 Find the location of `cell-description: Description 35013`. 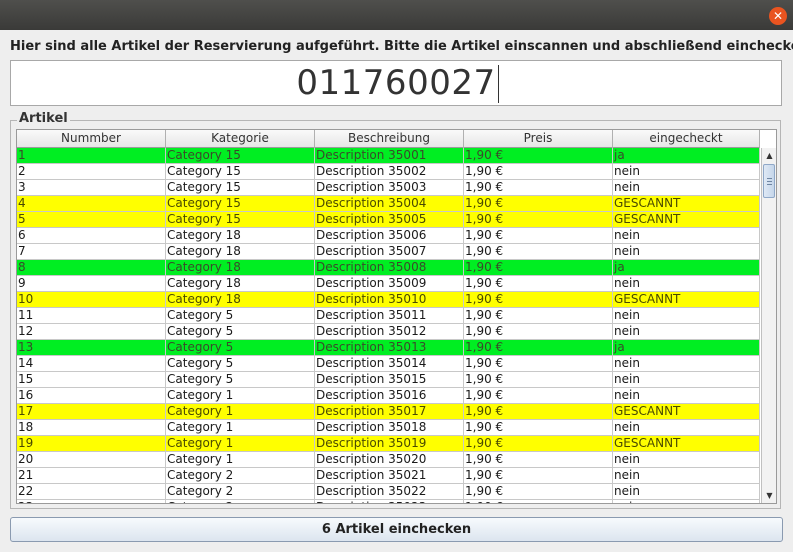

cell-description: Description 35013 is located at coordinates (389, 348).